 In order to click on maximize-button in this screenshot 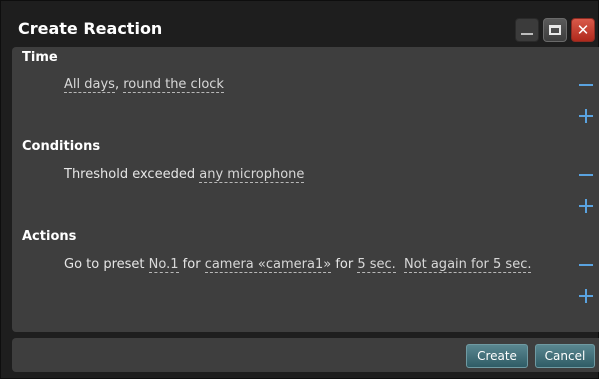, I will do `click(555, 30)`.